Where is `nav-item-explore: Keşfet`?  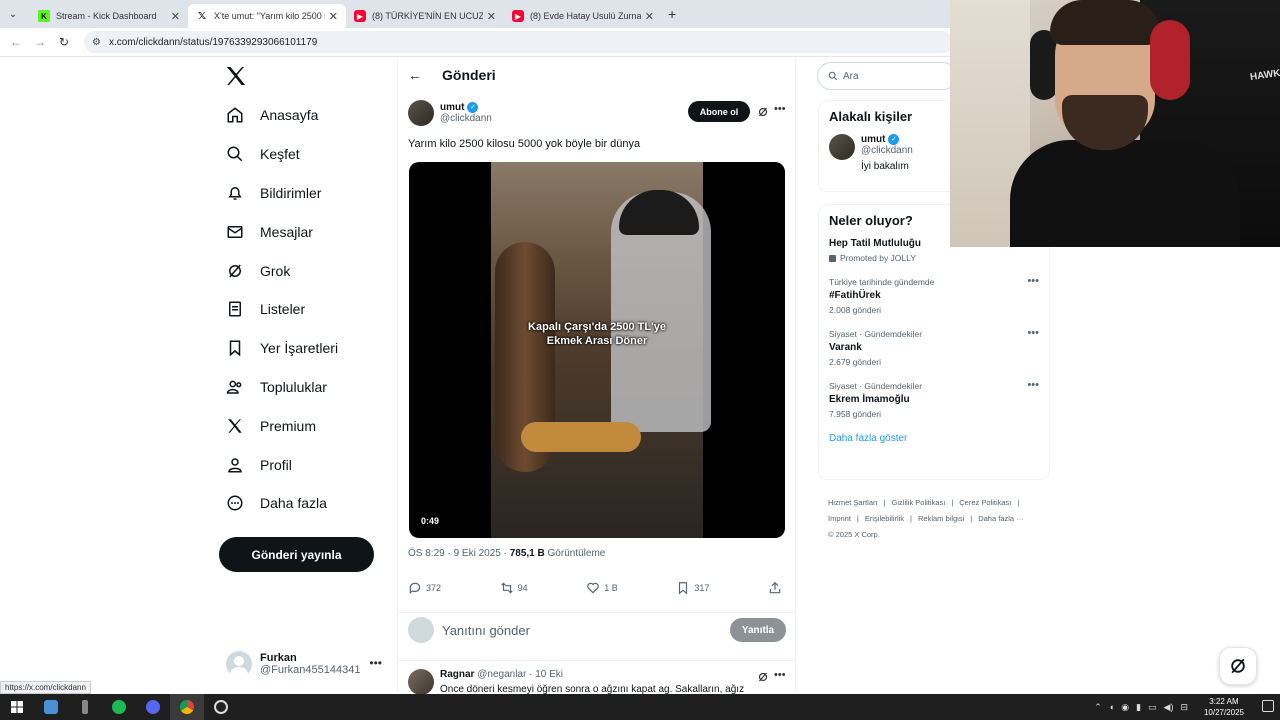 nav-item-explore: Keşfet is located at coordinates (278, 154).